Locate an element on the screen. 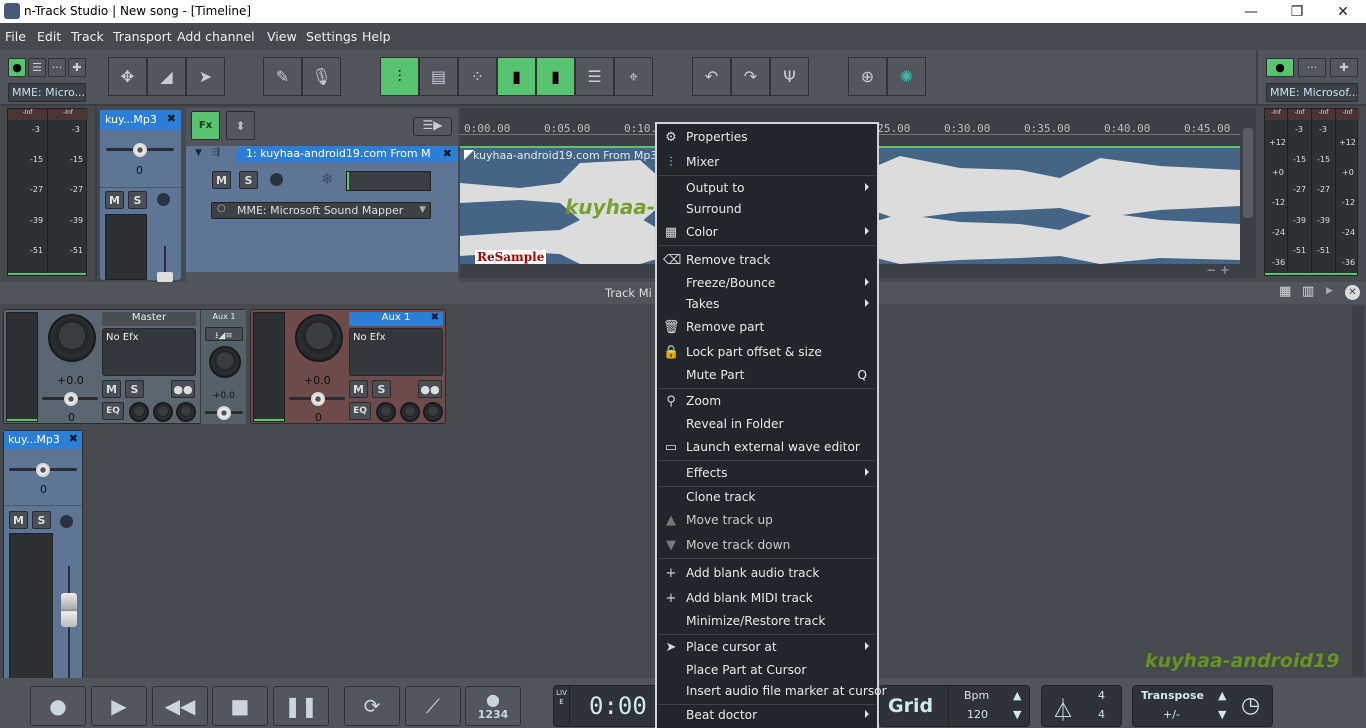  menu-item-mute-part: Mute Part Q is located at coordinates (767, 376).